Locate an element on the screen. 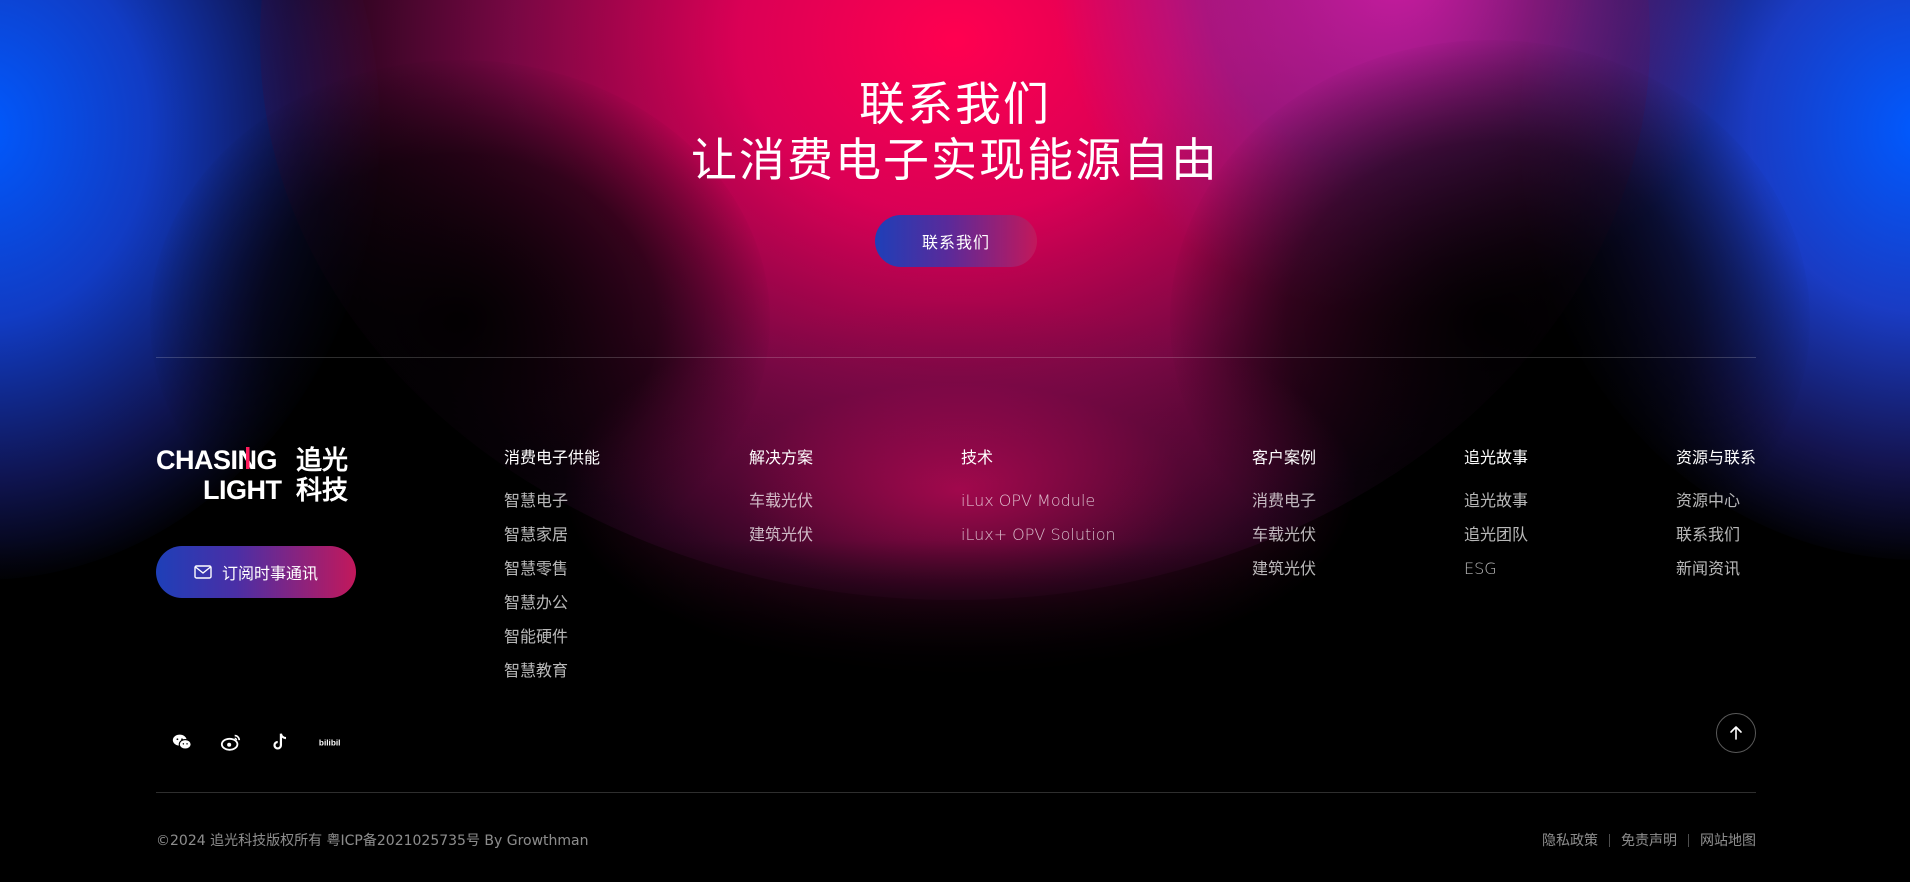 The image size is (1910, 882). logo-mark: CHASING LIGHT 追光 科技 is located at coordinates (252, 475).